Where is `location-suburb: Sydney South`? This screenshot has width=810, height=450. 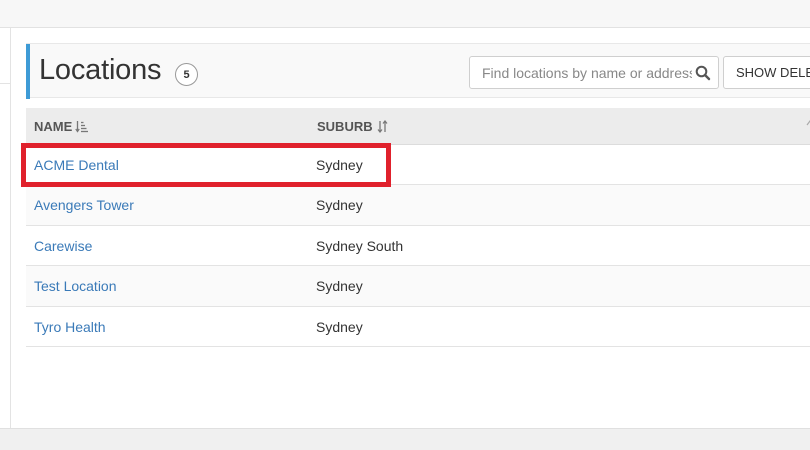 location-suburb: Sydney South is located at coordinates (360, 245).